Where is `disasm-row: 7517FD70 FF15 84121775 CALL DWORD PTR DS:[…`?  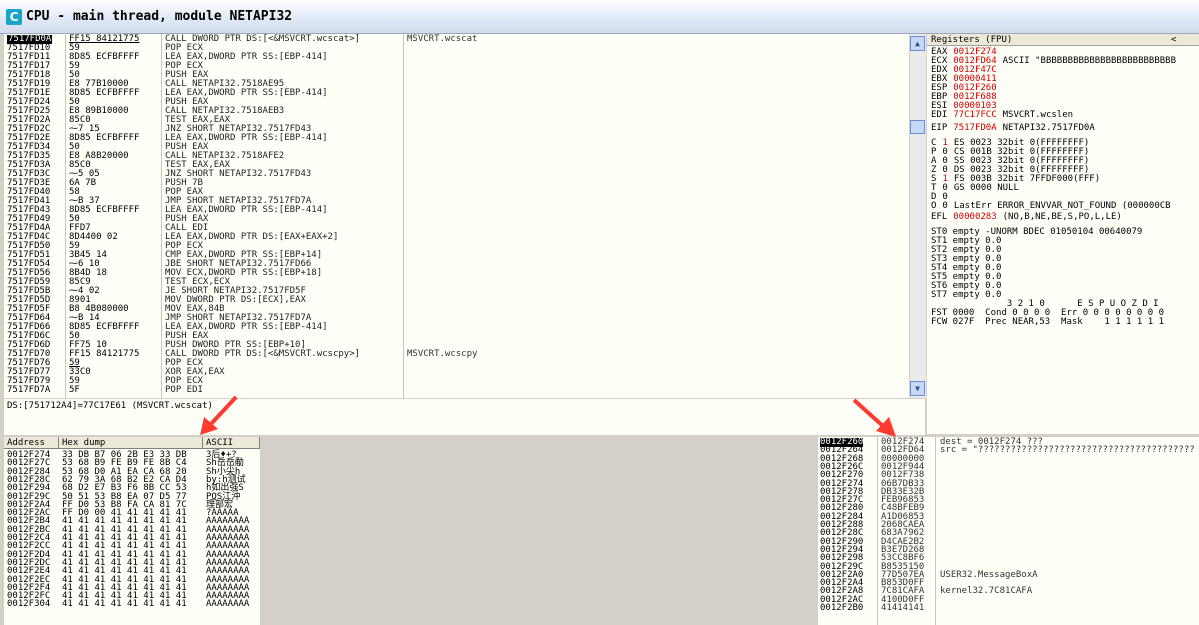 disasm-row: 7517FD70 FF15 84121775 CALL DWORD PTR DS:[… is located at coordinates (456, 354).